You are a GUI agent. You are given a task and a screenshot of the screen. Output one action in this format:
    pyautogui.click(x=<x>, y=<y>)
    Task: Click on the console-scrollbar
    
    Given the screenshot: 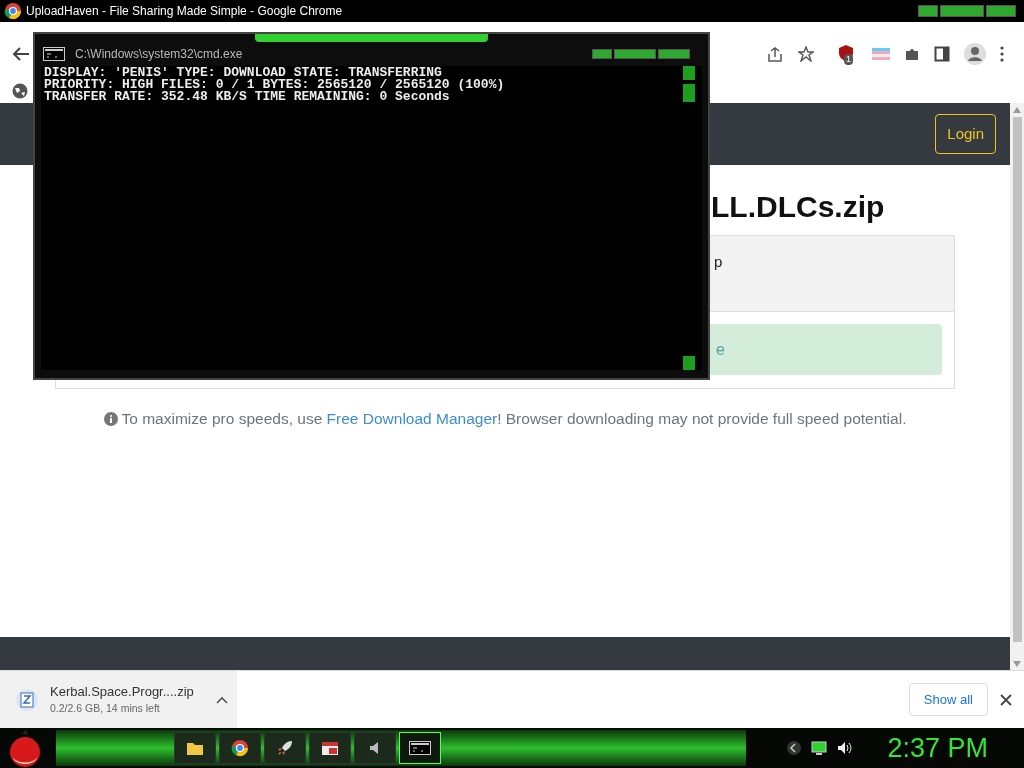 What is the action you would take?
    pyautogui.click(x=689, y=218)
    